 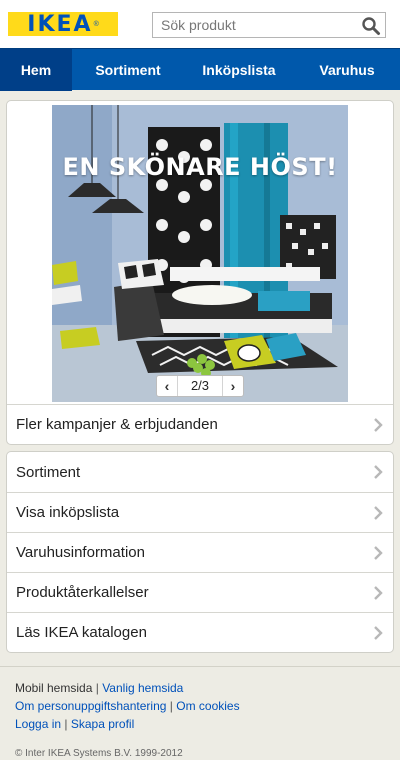 I want to click on menu-item-label: Produktåterkallelser, so click(x=82, y=592).